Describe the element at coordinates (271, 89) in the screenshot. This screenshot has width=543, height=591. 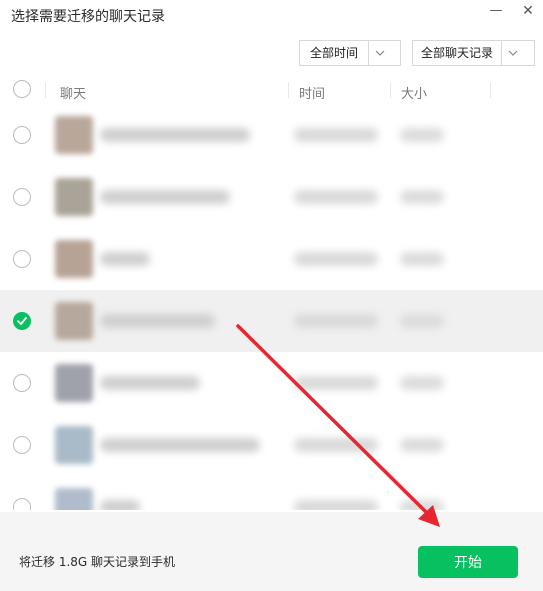
I see `table-header: 聊天 时间 大小` at that location.